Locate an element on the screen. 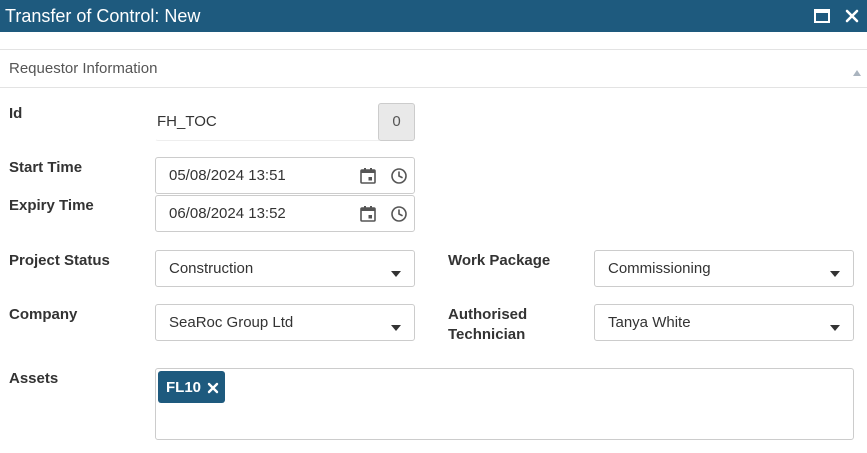 The image size is (867, 453). assets-label: Assets is located at coordinates (34, 378).